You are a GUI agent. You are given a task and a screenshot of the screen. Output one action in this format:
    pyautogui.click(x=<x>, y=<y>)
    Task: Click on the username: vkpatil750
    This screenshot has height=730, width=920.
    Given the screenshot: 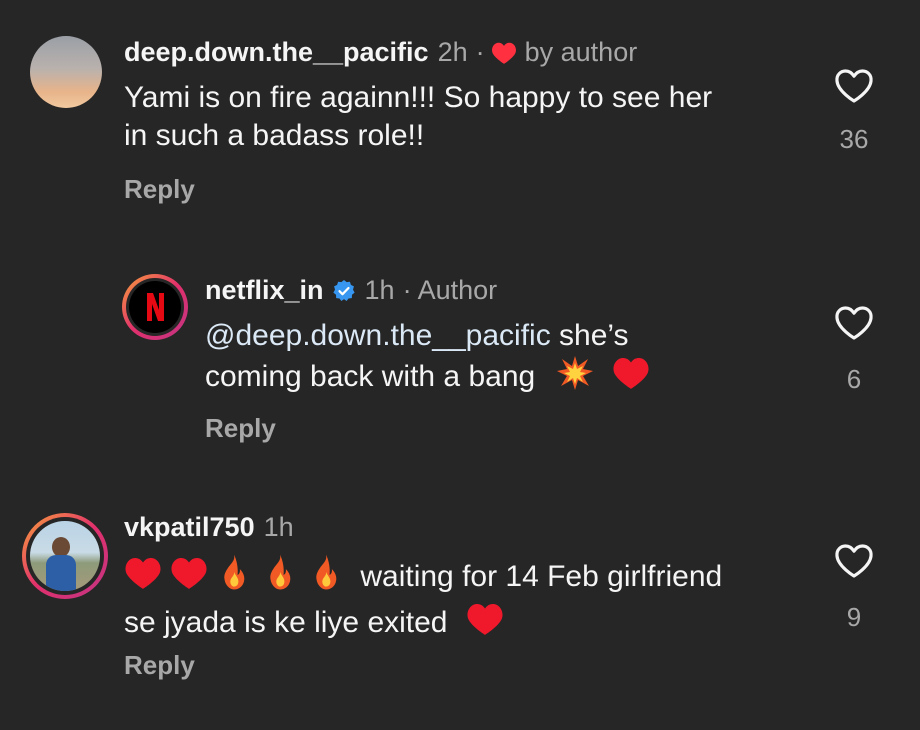 What is the action you would take?
    pyautogui.click(x=189, y=527)
    